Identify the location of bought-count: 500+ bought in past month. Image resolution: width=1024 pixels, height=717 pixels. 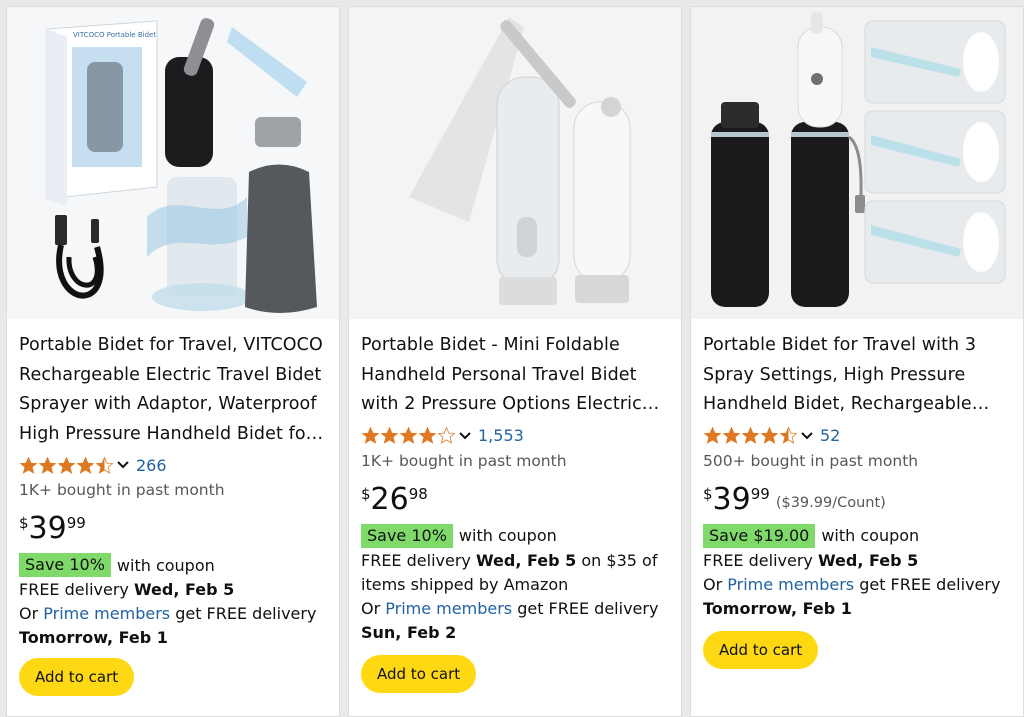
(811, 460).